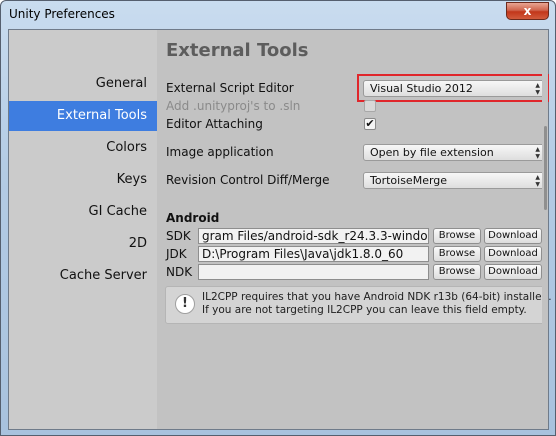  Describe the element at coordinates (545, 168) in the screenshot. I see `scrollbar-thumb` at that location.